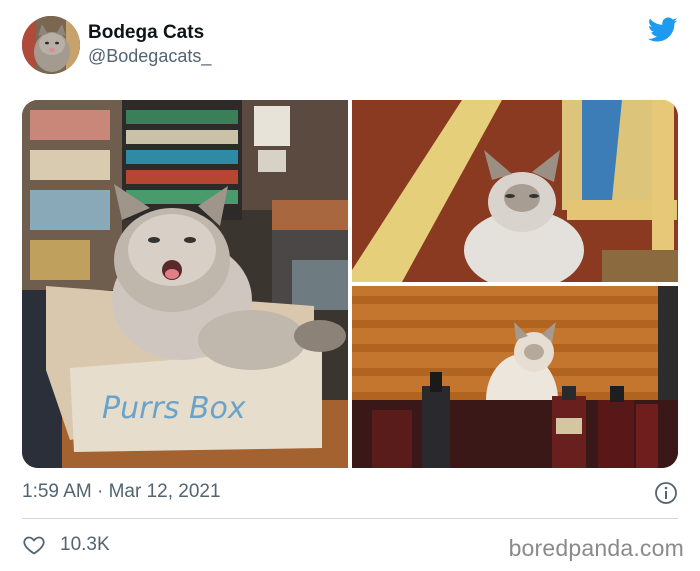  Describe the element at coordinates (121, 492) in the screenshot. I see `tweet-timestamp: 1:59 AM · Mar 12, 2021` at that location.